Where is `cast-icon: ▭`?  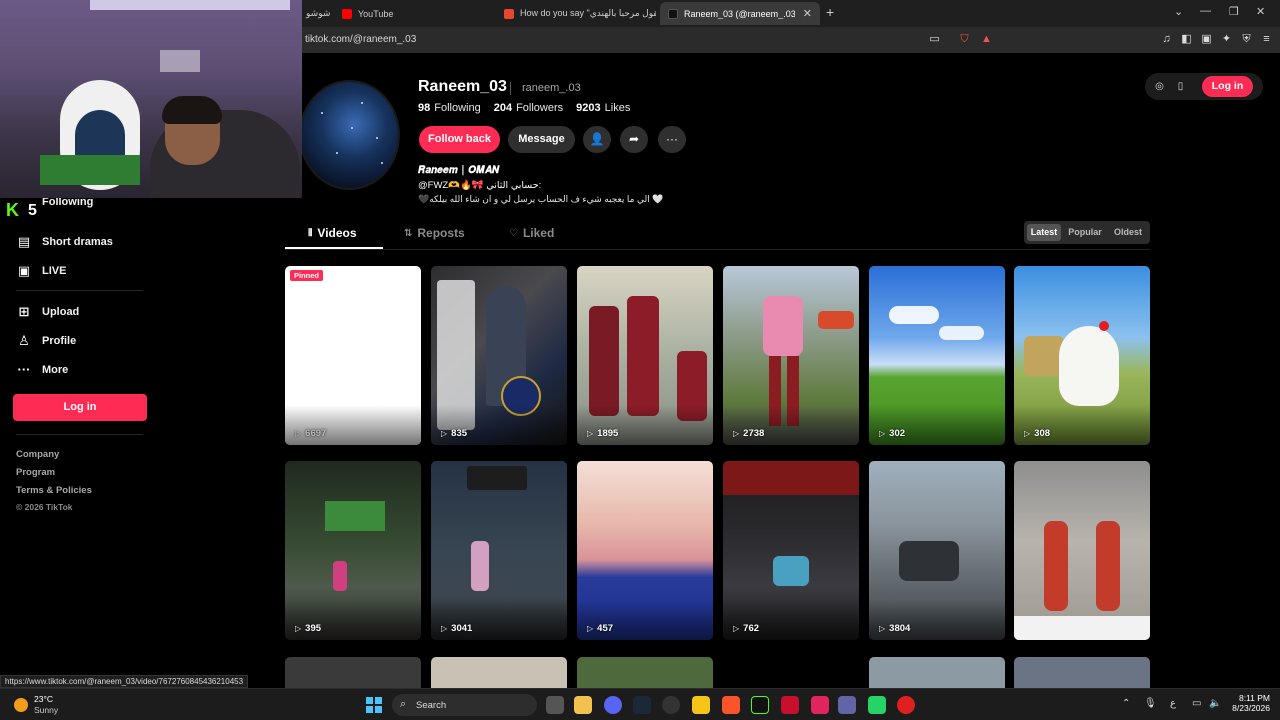 cast-icon: ▭ is located at coordinates (934, 39).